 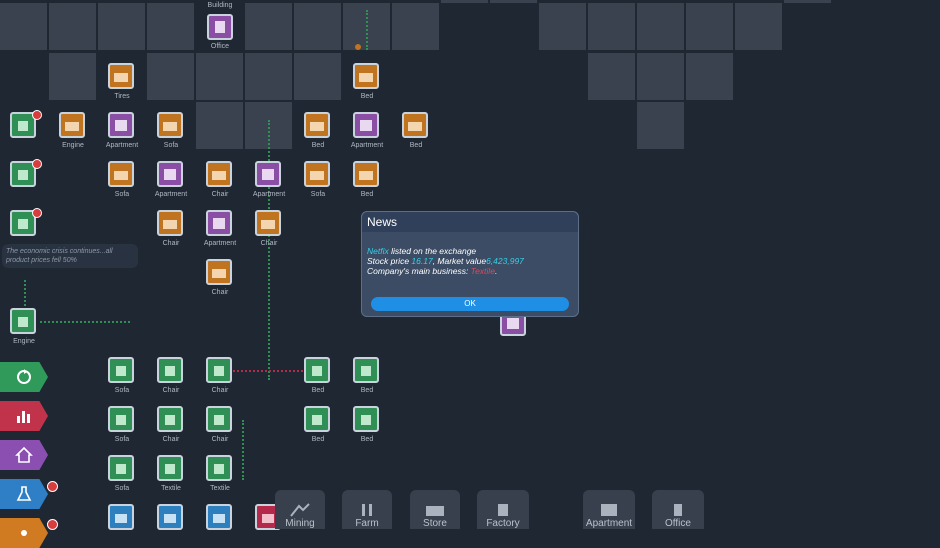 What do you see at coordinates (358, 47) in the screenshot?
I see `road-node` at bounding box center [358, 47].